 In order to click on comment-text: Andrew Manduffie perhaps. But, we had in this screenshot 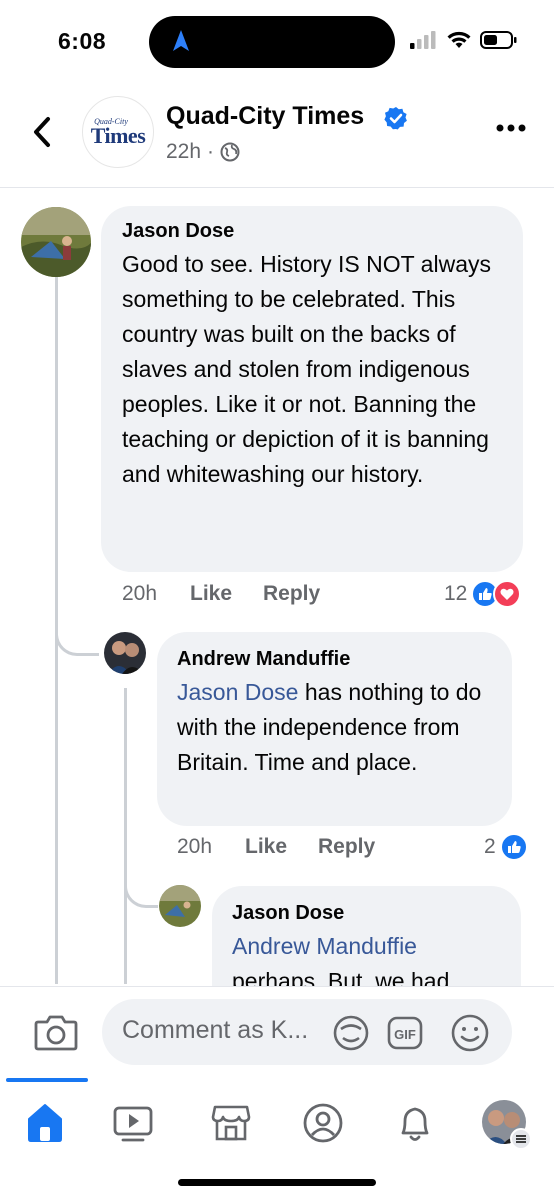, I will do `click(366, 957)`.